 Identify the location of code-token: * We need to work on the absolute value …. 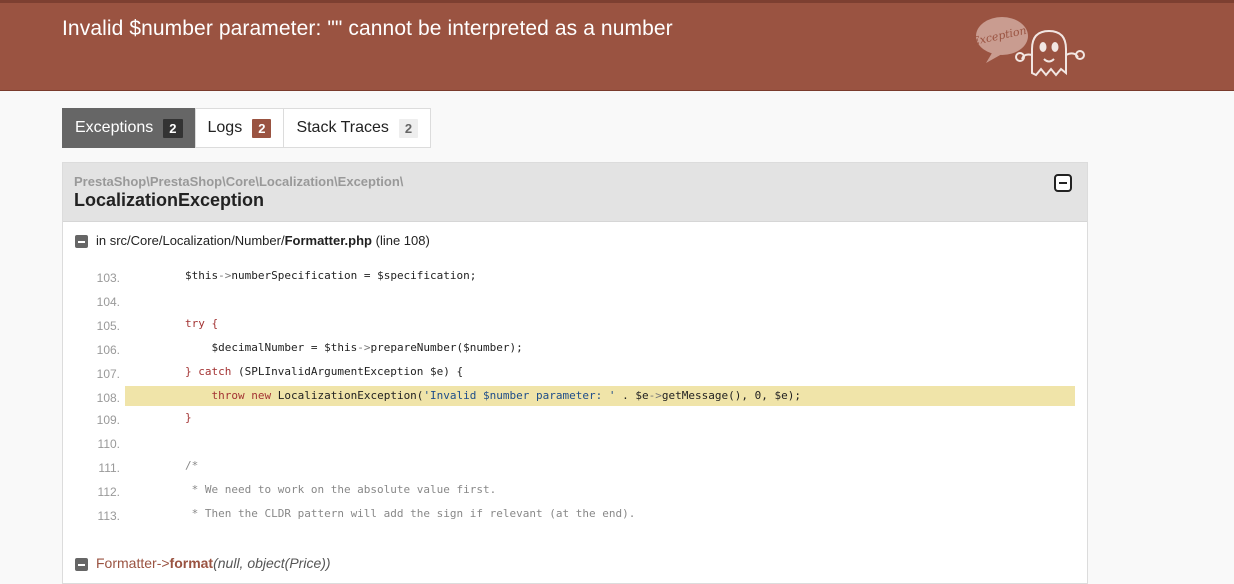
(341, 489).